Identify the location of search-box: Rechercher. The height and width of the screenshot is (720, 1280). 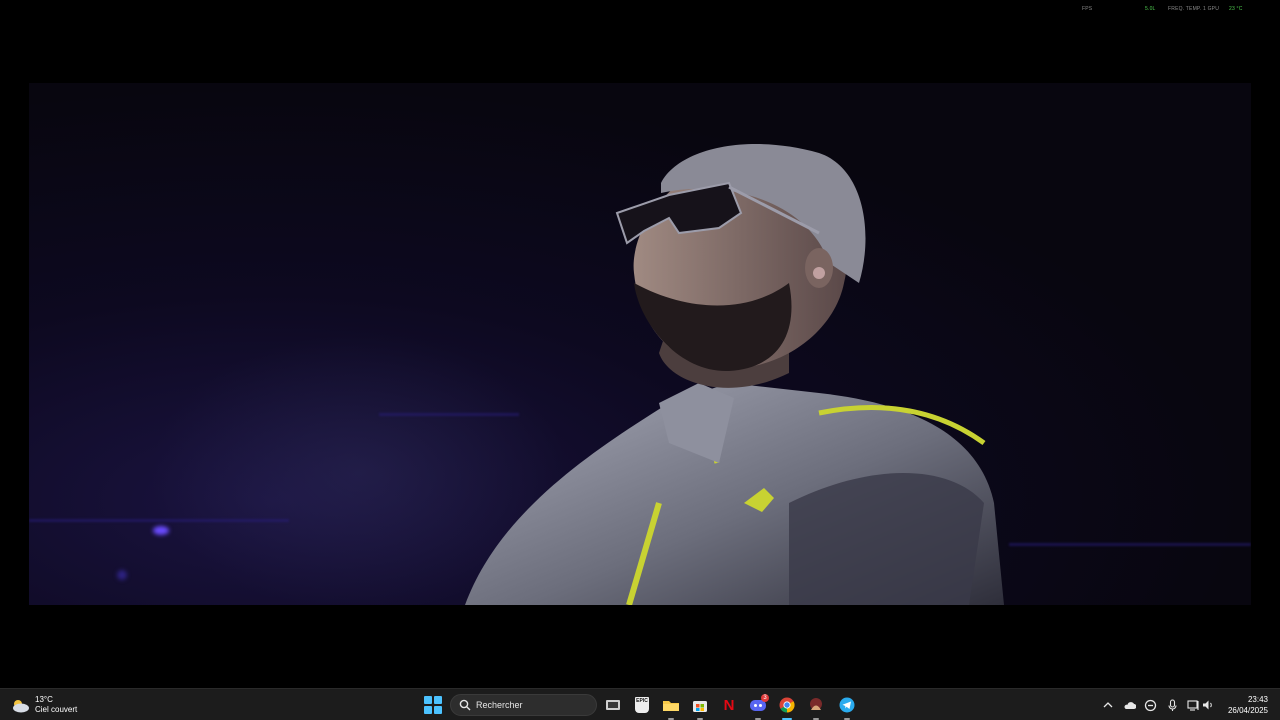
(523, 705).